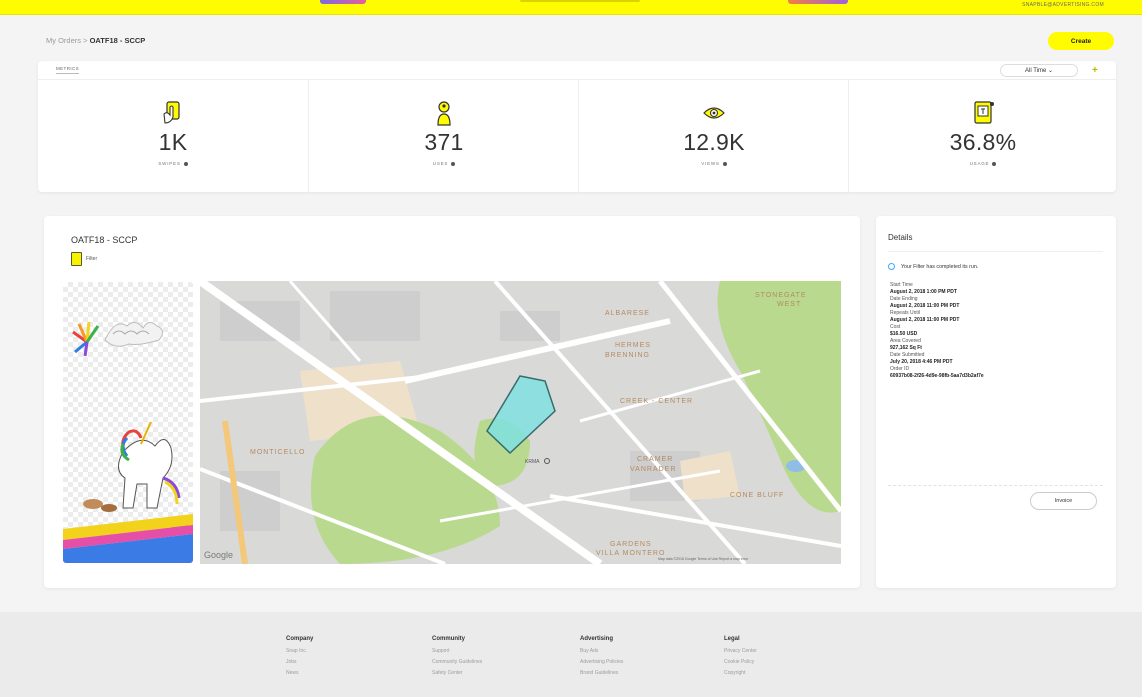  I want to click on map-label: ALBARESE, so click(627, 313).